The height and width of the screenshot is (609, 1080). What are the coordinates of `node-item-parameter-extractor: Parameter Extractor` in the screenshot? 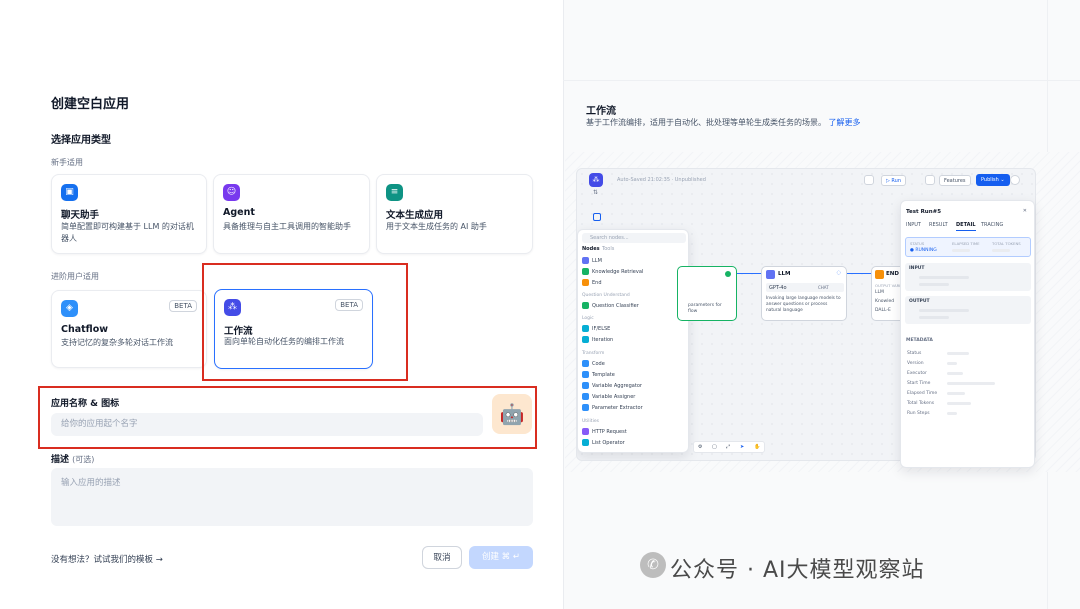 It's located at (612, 408).